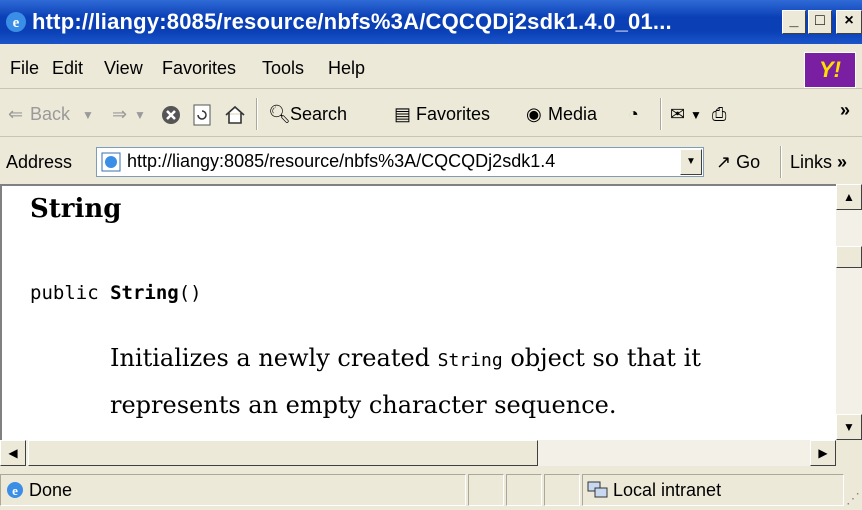  Describe the element at coordinates (667, 490) in the screenshot. I see `zone-text: Local intranet` at that location.